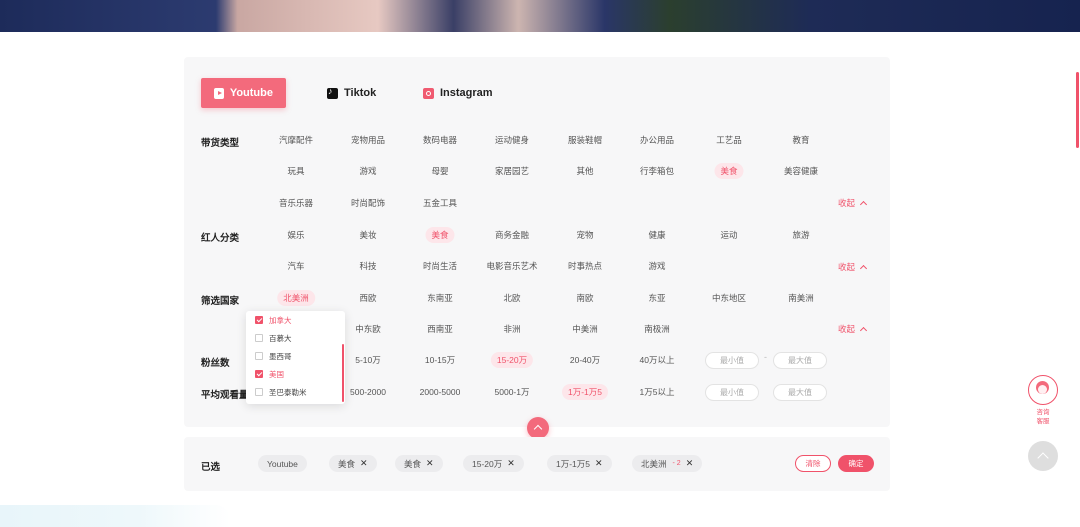 This screenshot has height=527, width=1080. Describe the element at coordinates (511, 329) in the screenshot. I see `country-option: 非洲` at that location.